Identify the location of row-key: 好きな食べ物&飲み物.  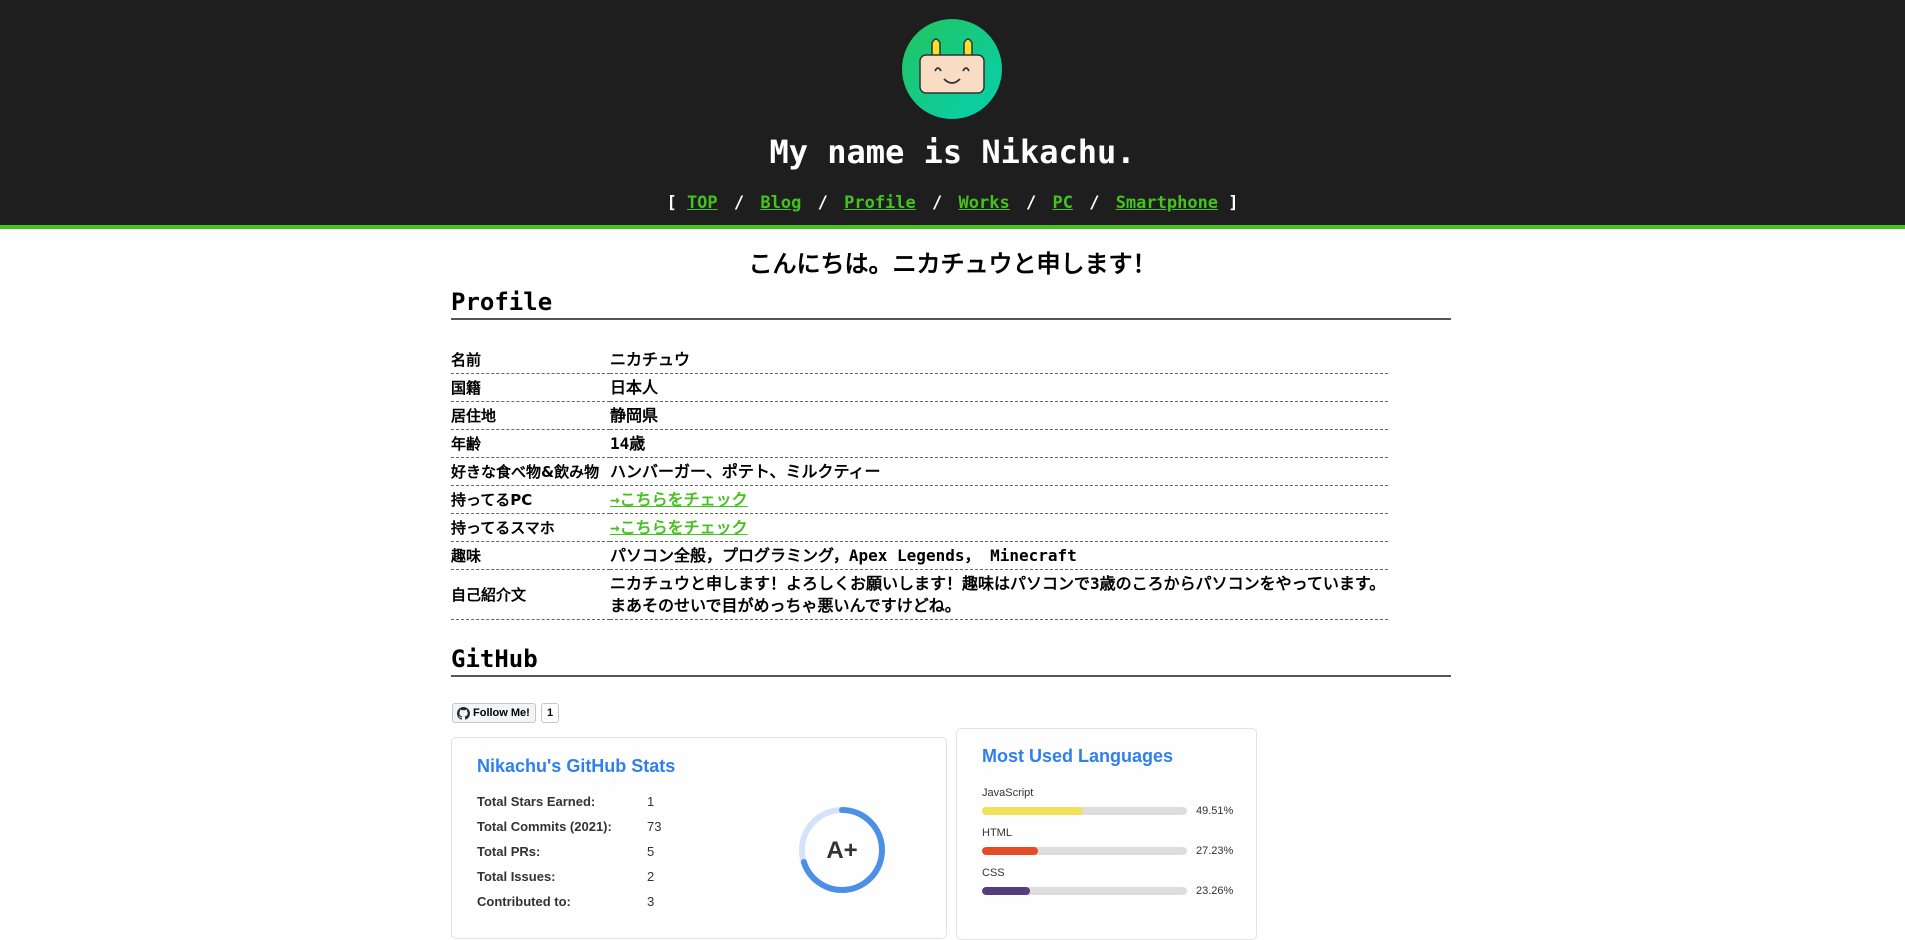
(530, 471).